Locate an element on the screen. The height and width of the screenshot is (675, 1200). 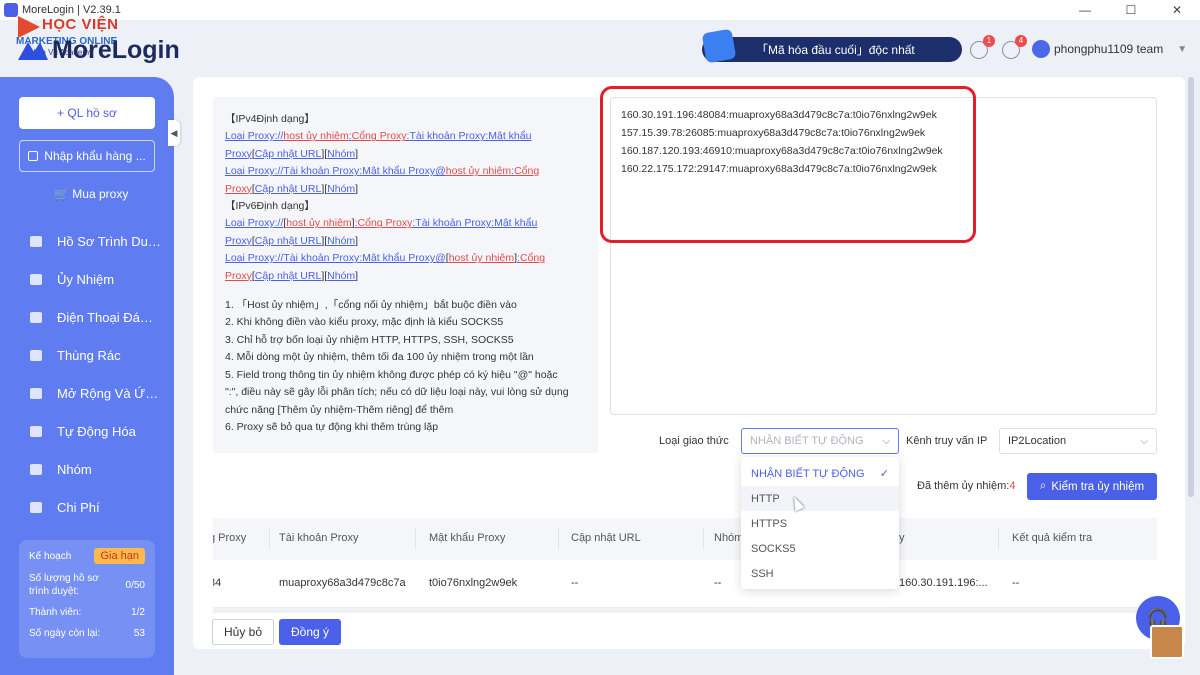
window-title: MoreLogin | V2.39.1 is located at coordinates (71, 10).